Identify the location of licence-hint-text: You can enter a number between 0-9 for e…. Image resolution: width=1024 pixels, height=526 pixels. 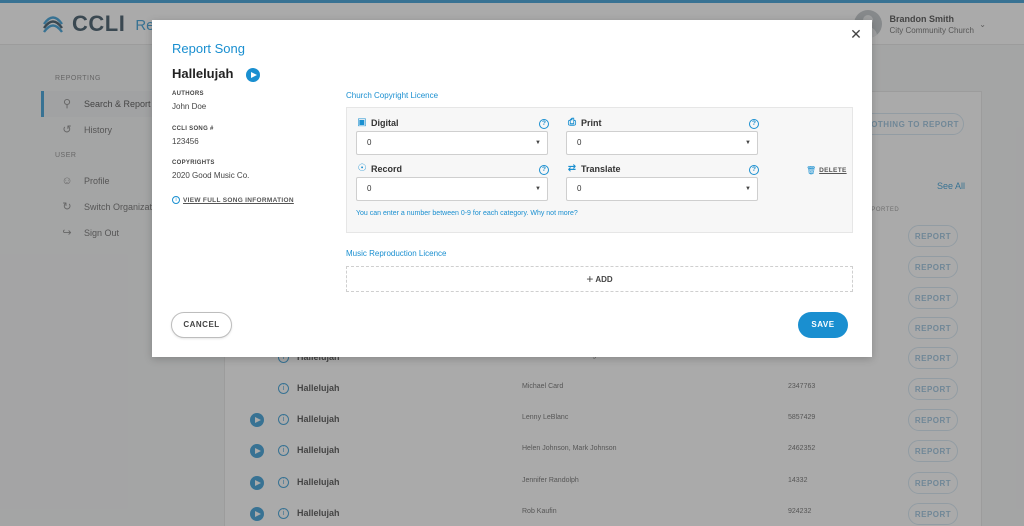
(467, 213).